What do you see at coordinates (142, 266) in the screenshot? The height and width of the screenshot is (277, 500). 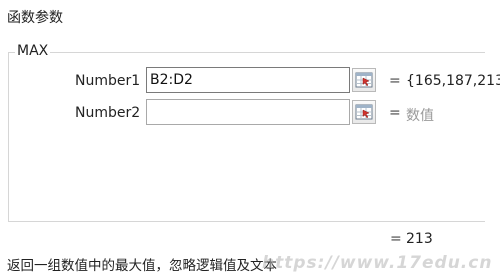 I see `function-description: 返回一组数值中的最大值，忽略逻辑值及文本` at bounding box center [142, 266].